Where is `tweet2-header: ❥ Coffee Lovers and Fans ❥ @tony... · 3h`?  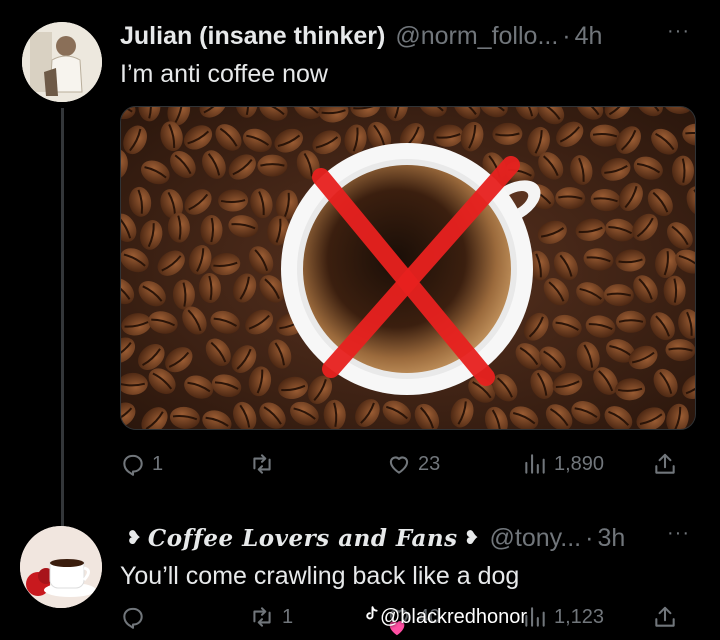 tweet2-header: ❥ Coffee Lovers and Fans ❥ @tony... · 3h is located at coordinates (372, 538).